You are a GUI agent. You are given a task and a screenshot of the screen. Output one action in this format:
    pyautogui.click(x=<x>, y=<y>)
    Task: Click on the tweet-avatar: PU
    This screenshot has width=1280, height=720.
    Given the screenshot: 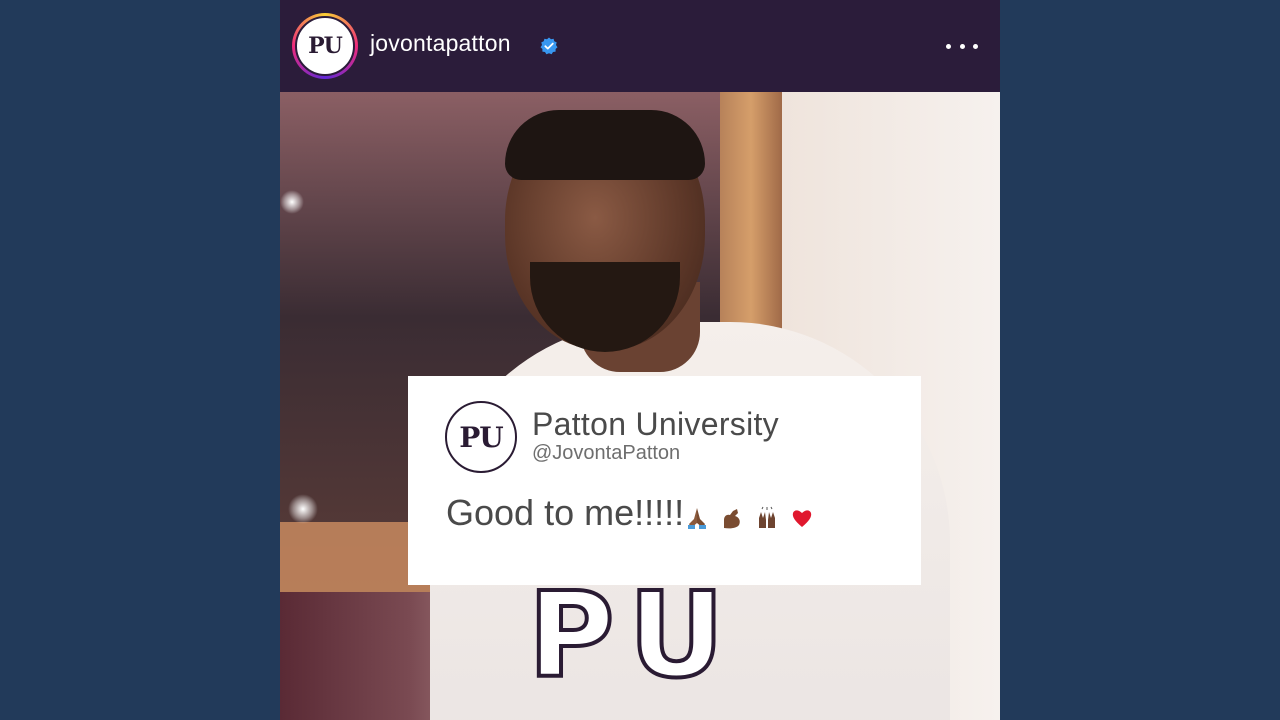 What is the action you would take?
    pyautogui.click(x=481, y=437)
    